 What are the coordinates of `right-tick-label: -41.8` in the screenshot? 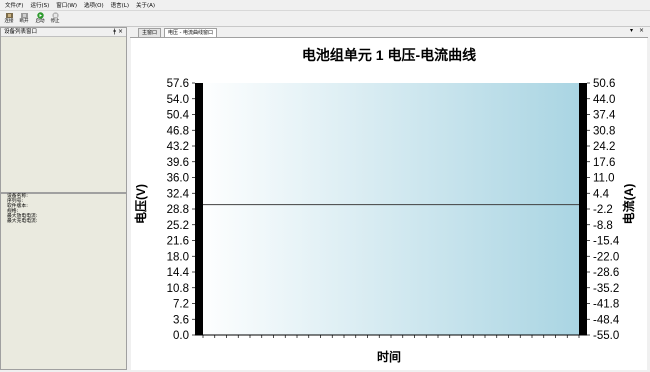 It's located at (606, 305).